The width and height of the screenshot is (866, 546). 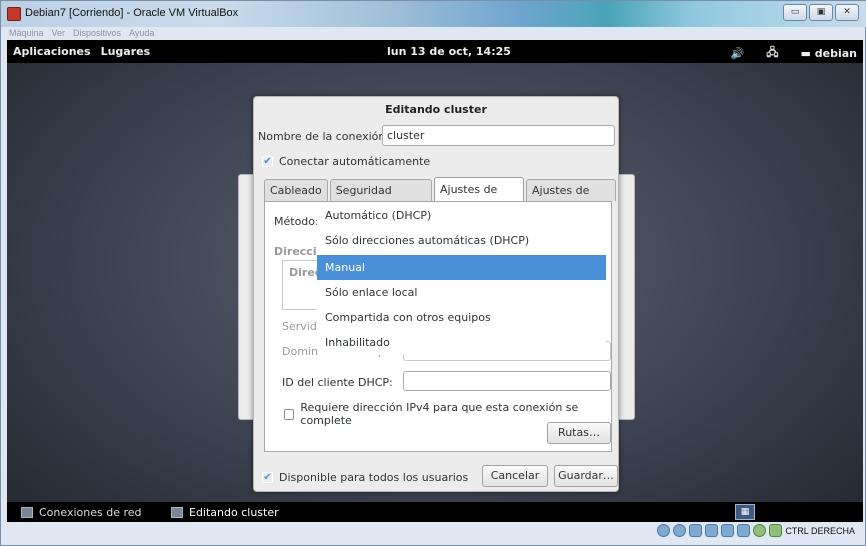 I want to click on shared-folders-icon, so click(x=728, y=530).